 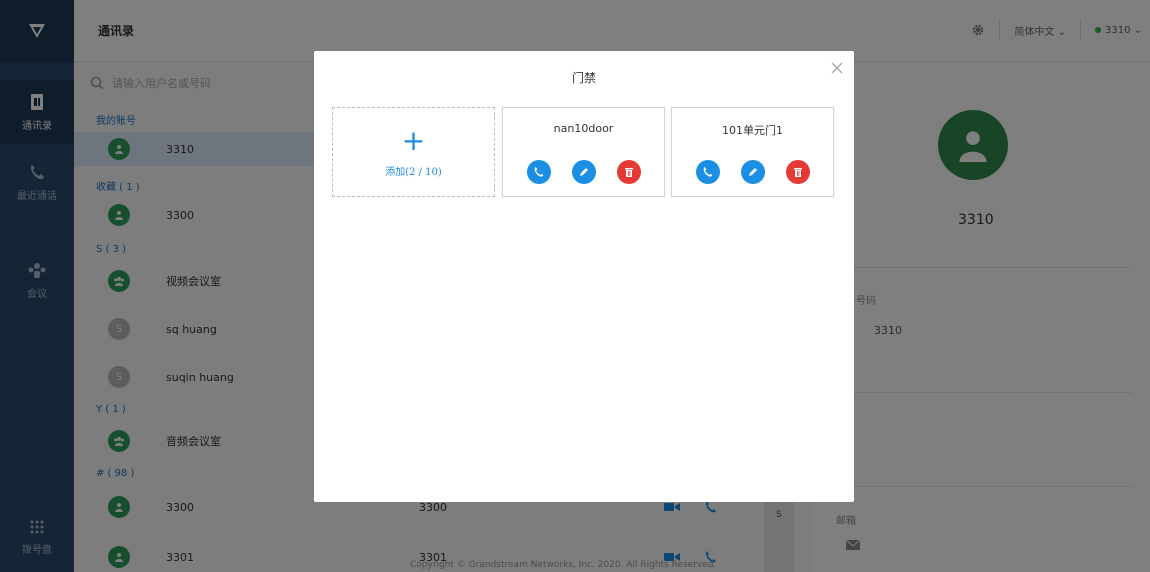 What do you see at coordinates (752, 152) in the screenshot?
I see `door-card: 101单元门1` at bounding box center [752, 152].